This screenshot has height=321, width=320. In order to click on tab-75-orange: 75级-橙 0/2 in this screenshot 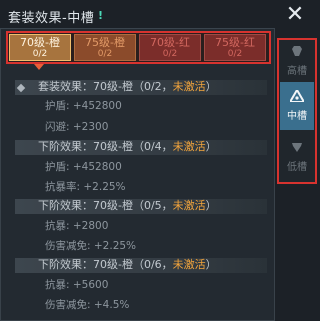, I will do `click(105, 47)`.